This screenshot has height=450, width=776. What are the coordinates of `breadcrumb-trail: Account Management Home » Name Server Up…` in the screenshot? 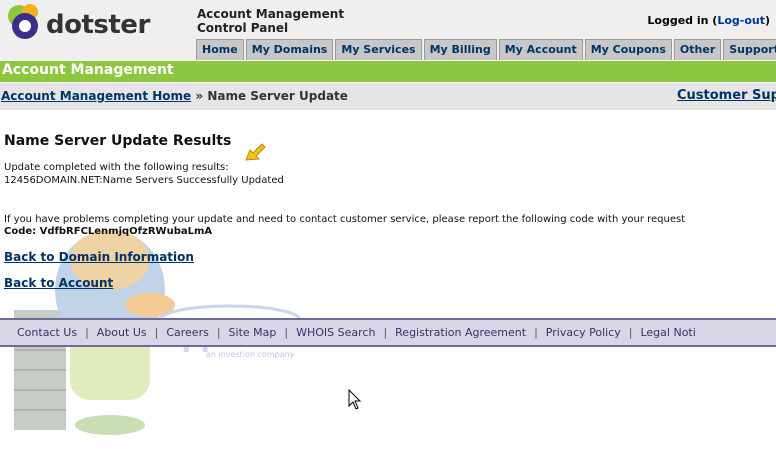 It's located at (174, 96).